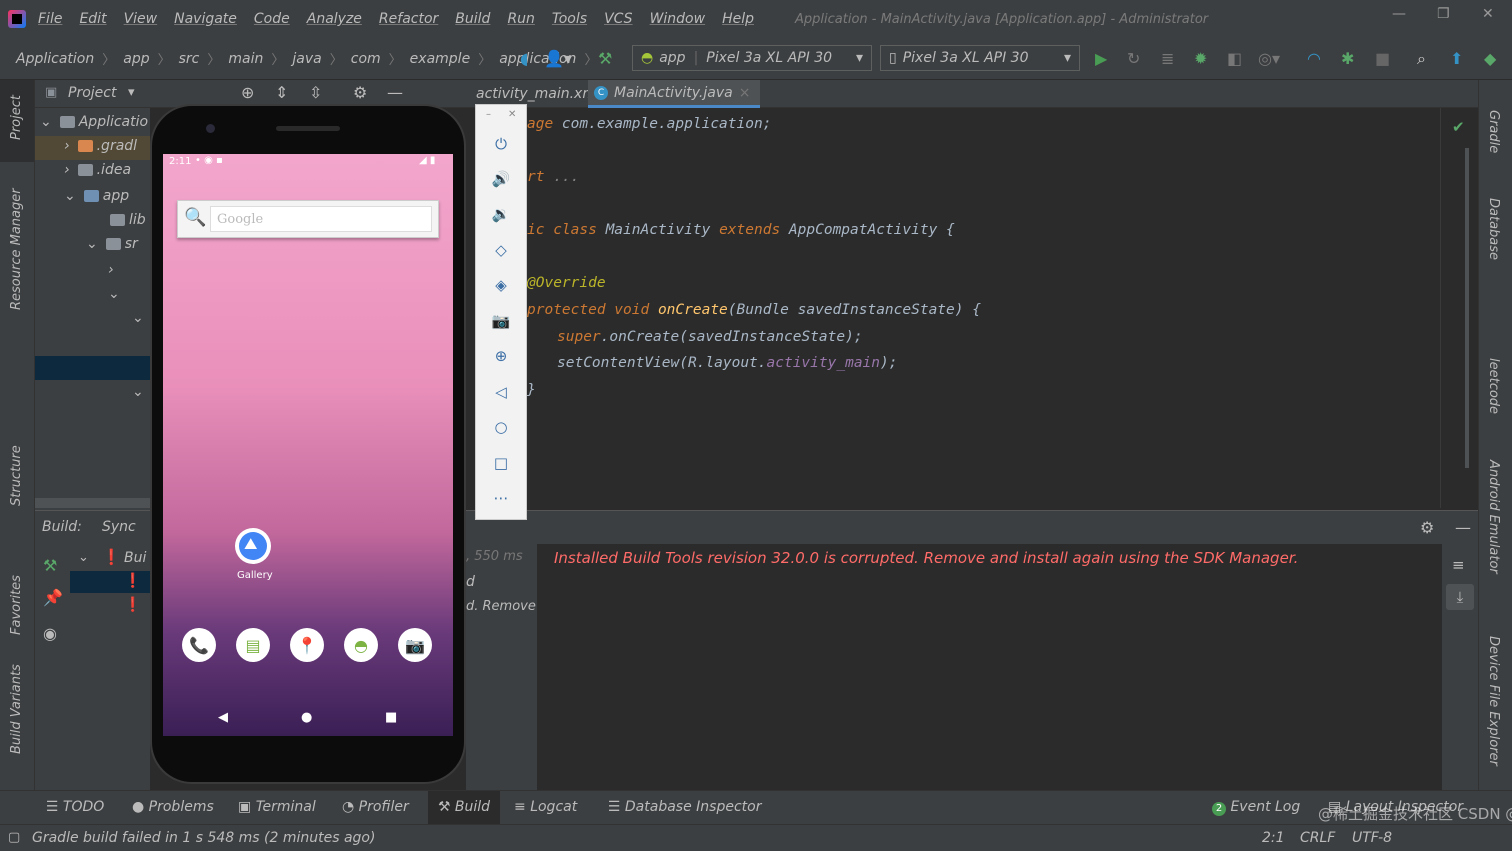 The height and width of the screenshot is (851, 1512). Describe the element at coordinates (375, 807) in the screenshot. I see `tool-profiler: ◔ Profiler` at that location.